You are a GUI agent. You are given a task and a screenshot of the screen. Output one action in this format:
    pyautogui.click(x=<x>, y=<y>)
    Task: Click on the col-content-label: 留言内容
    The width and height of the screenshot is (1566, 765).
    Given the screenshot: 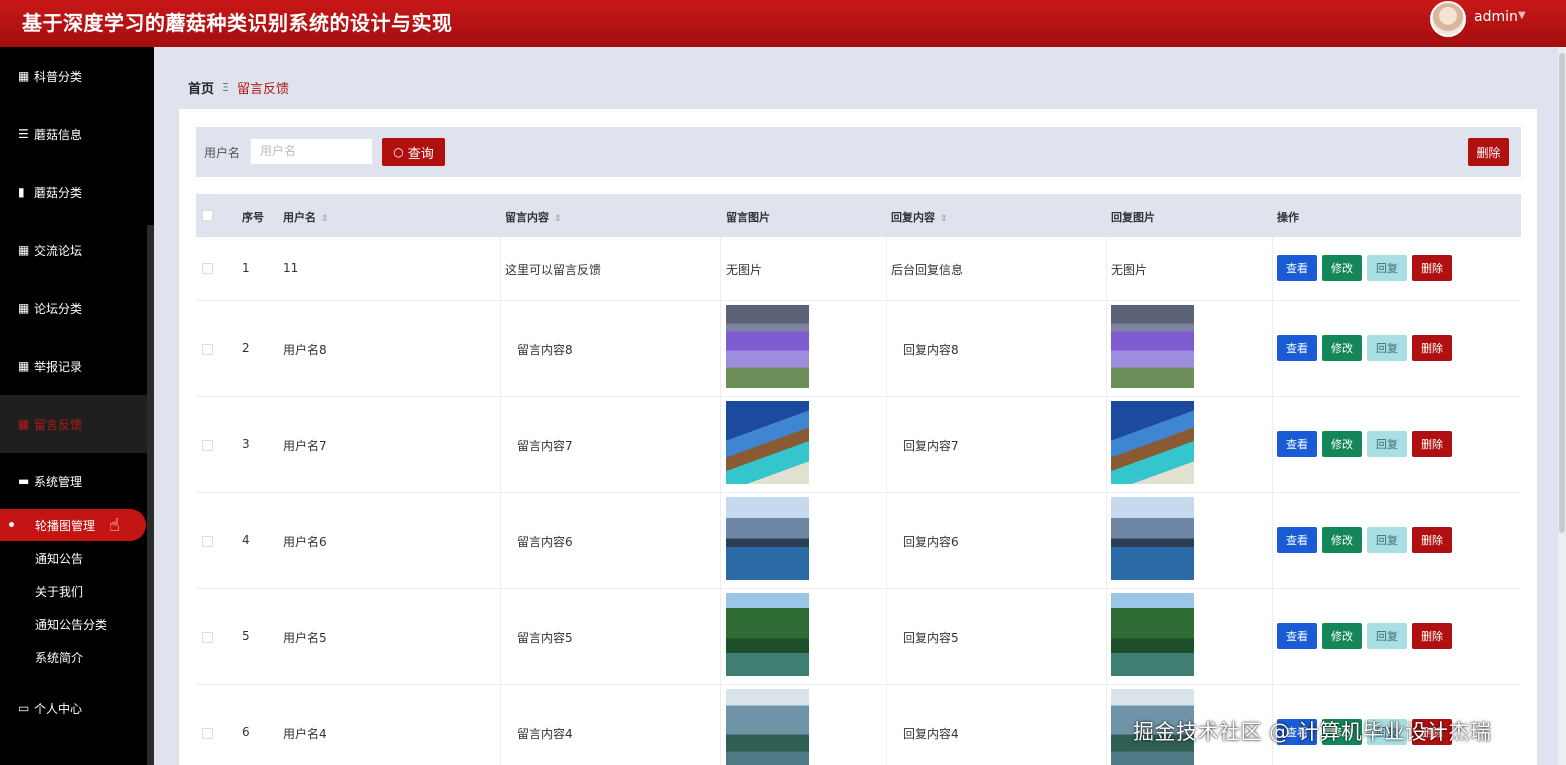 What is the action you would take?
    pyautogui.click(x=527, y=217)
    